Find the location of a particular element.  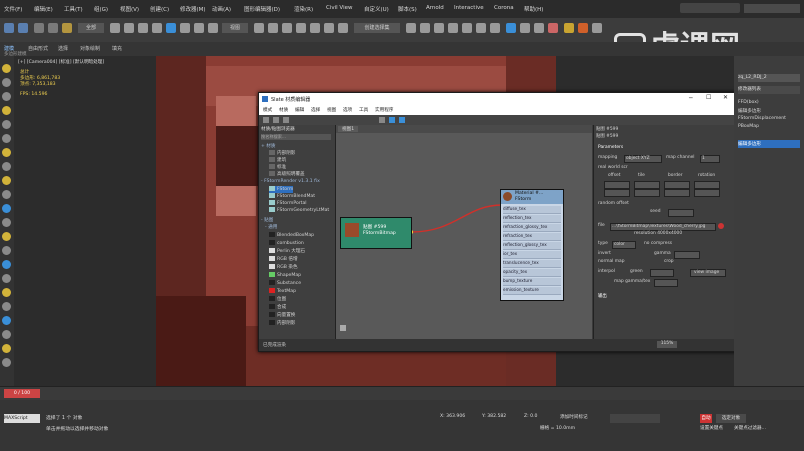

menu-modifiers: 修改器(M) is located at coordinates (193, 9).